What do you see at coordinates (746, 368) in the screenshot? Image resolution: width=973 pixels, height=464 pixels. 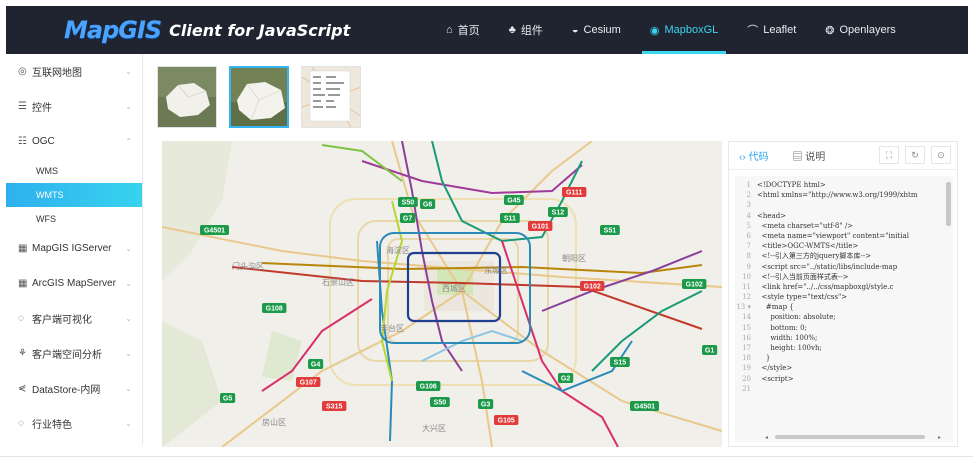 I see `line-number: 19` at bounding box center [746, 368].